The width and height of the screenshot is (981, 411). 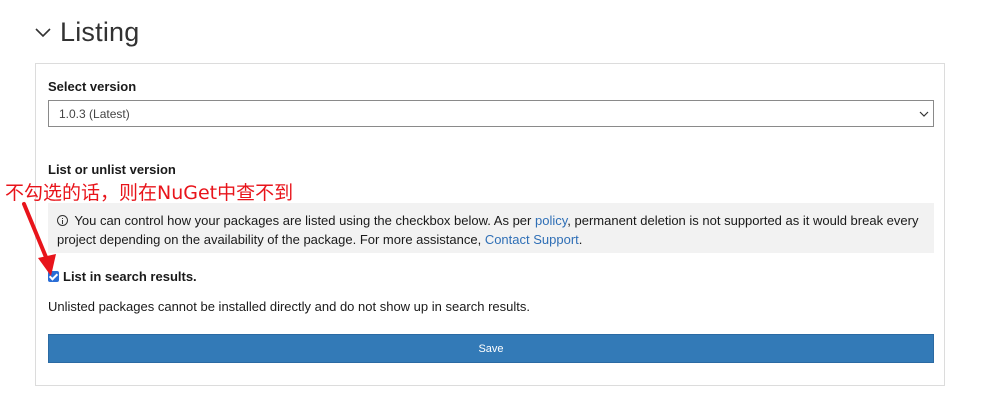 I want to click on list-in-search-label: List in search results., so click(x=130, y=276).